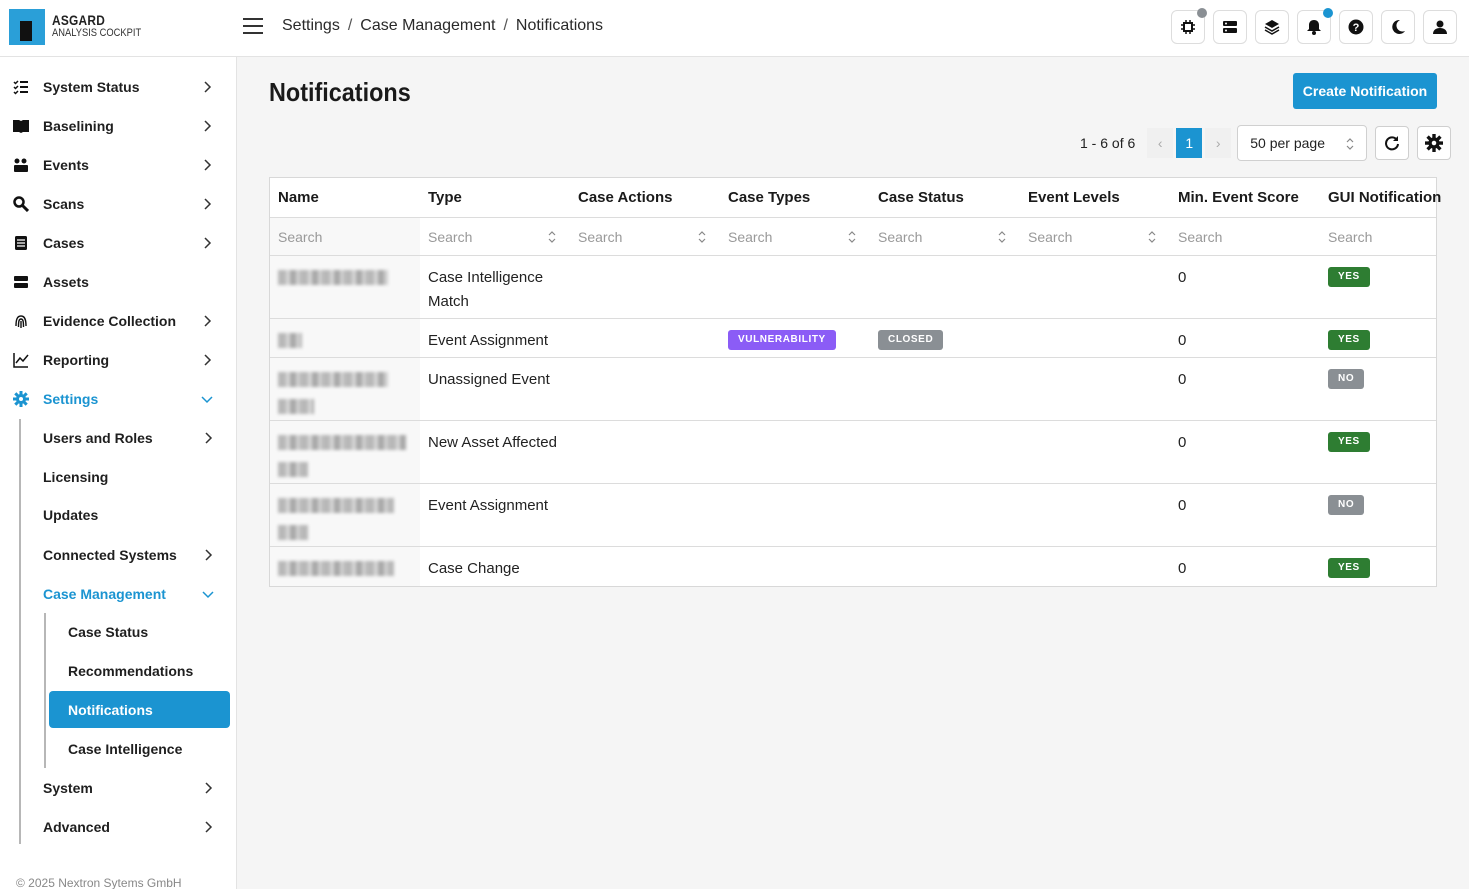 The height and width of the screenshot is (889, 1469). What do you see at coordinates (64, 243) in the screenshot?
I see `sidebar-item-label: Cases` at bounding box center [64, 243].